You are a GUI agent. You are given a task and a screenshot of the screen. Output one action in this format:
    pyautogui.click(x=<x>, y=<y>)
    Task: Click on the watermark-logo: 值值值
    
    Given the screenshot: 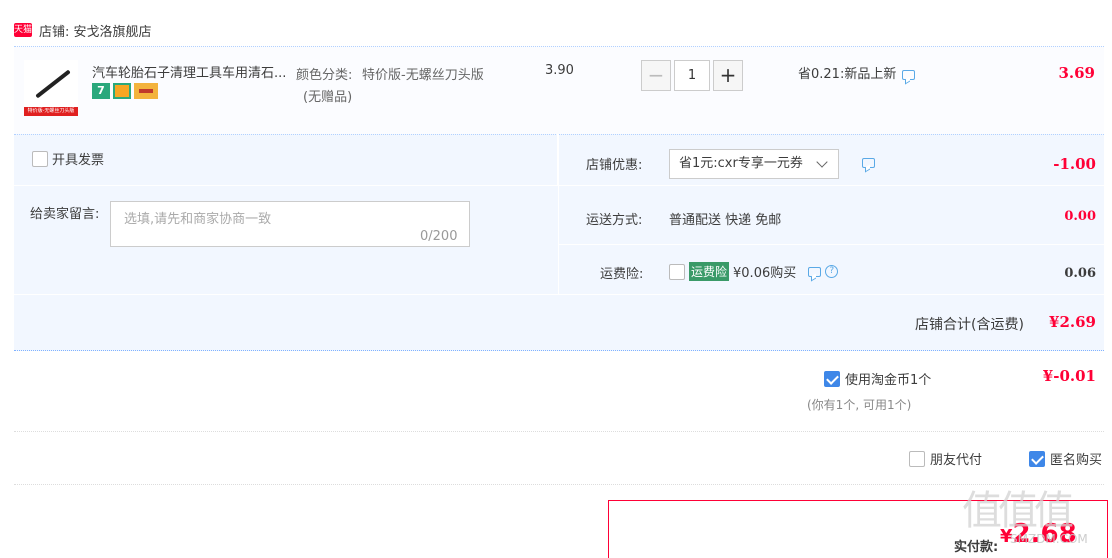 What is the action you would take?
    pyautogui.click(x=1018, y=511)
    